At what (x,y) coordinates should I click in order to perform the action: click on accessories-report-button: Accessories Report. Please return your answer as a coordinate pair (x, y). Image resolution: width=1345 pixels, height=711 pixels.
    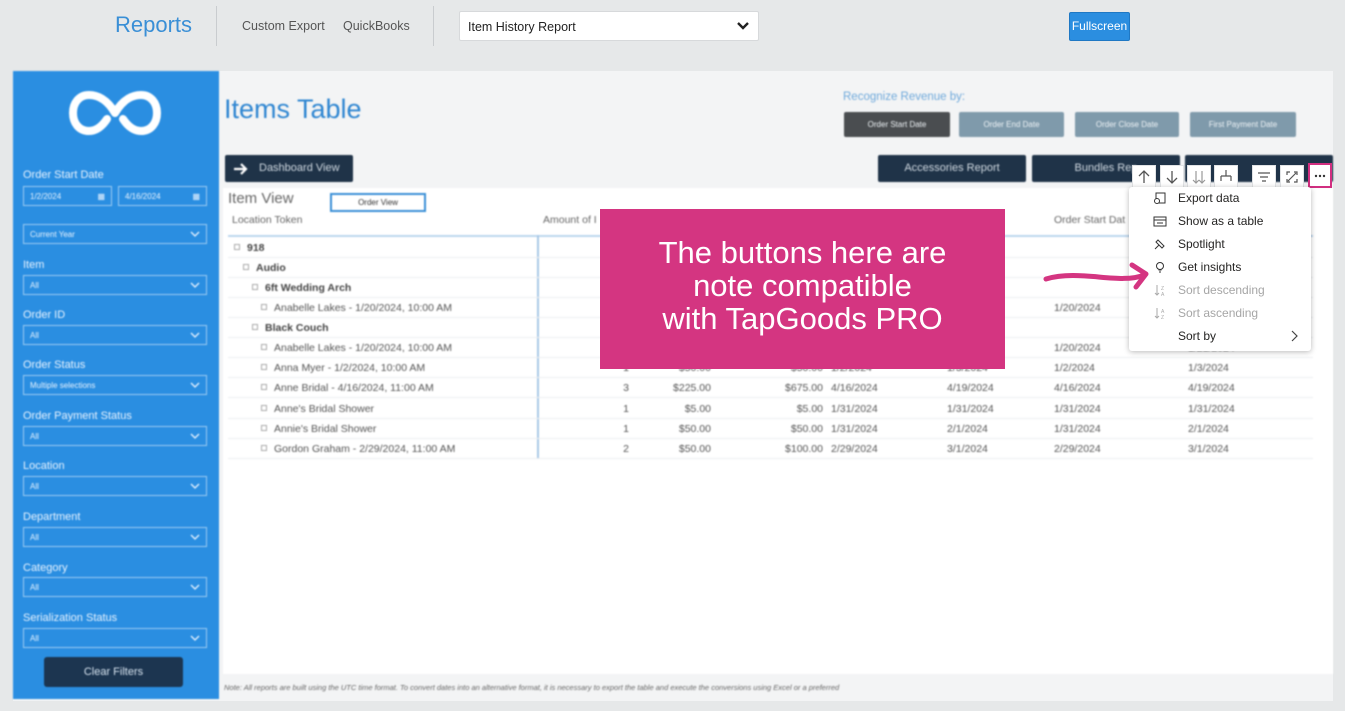
    Looking at the image, I should click on (952, 168).